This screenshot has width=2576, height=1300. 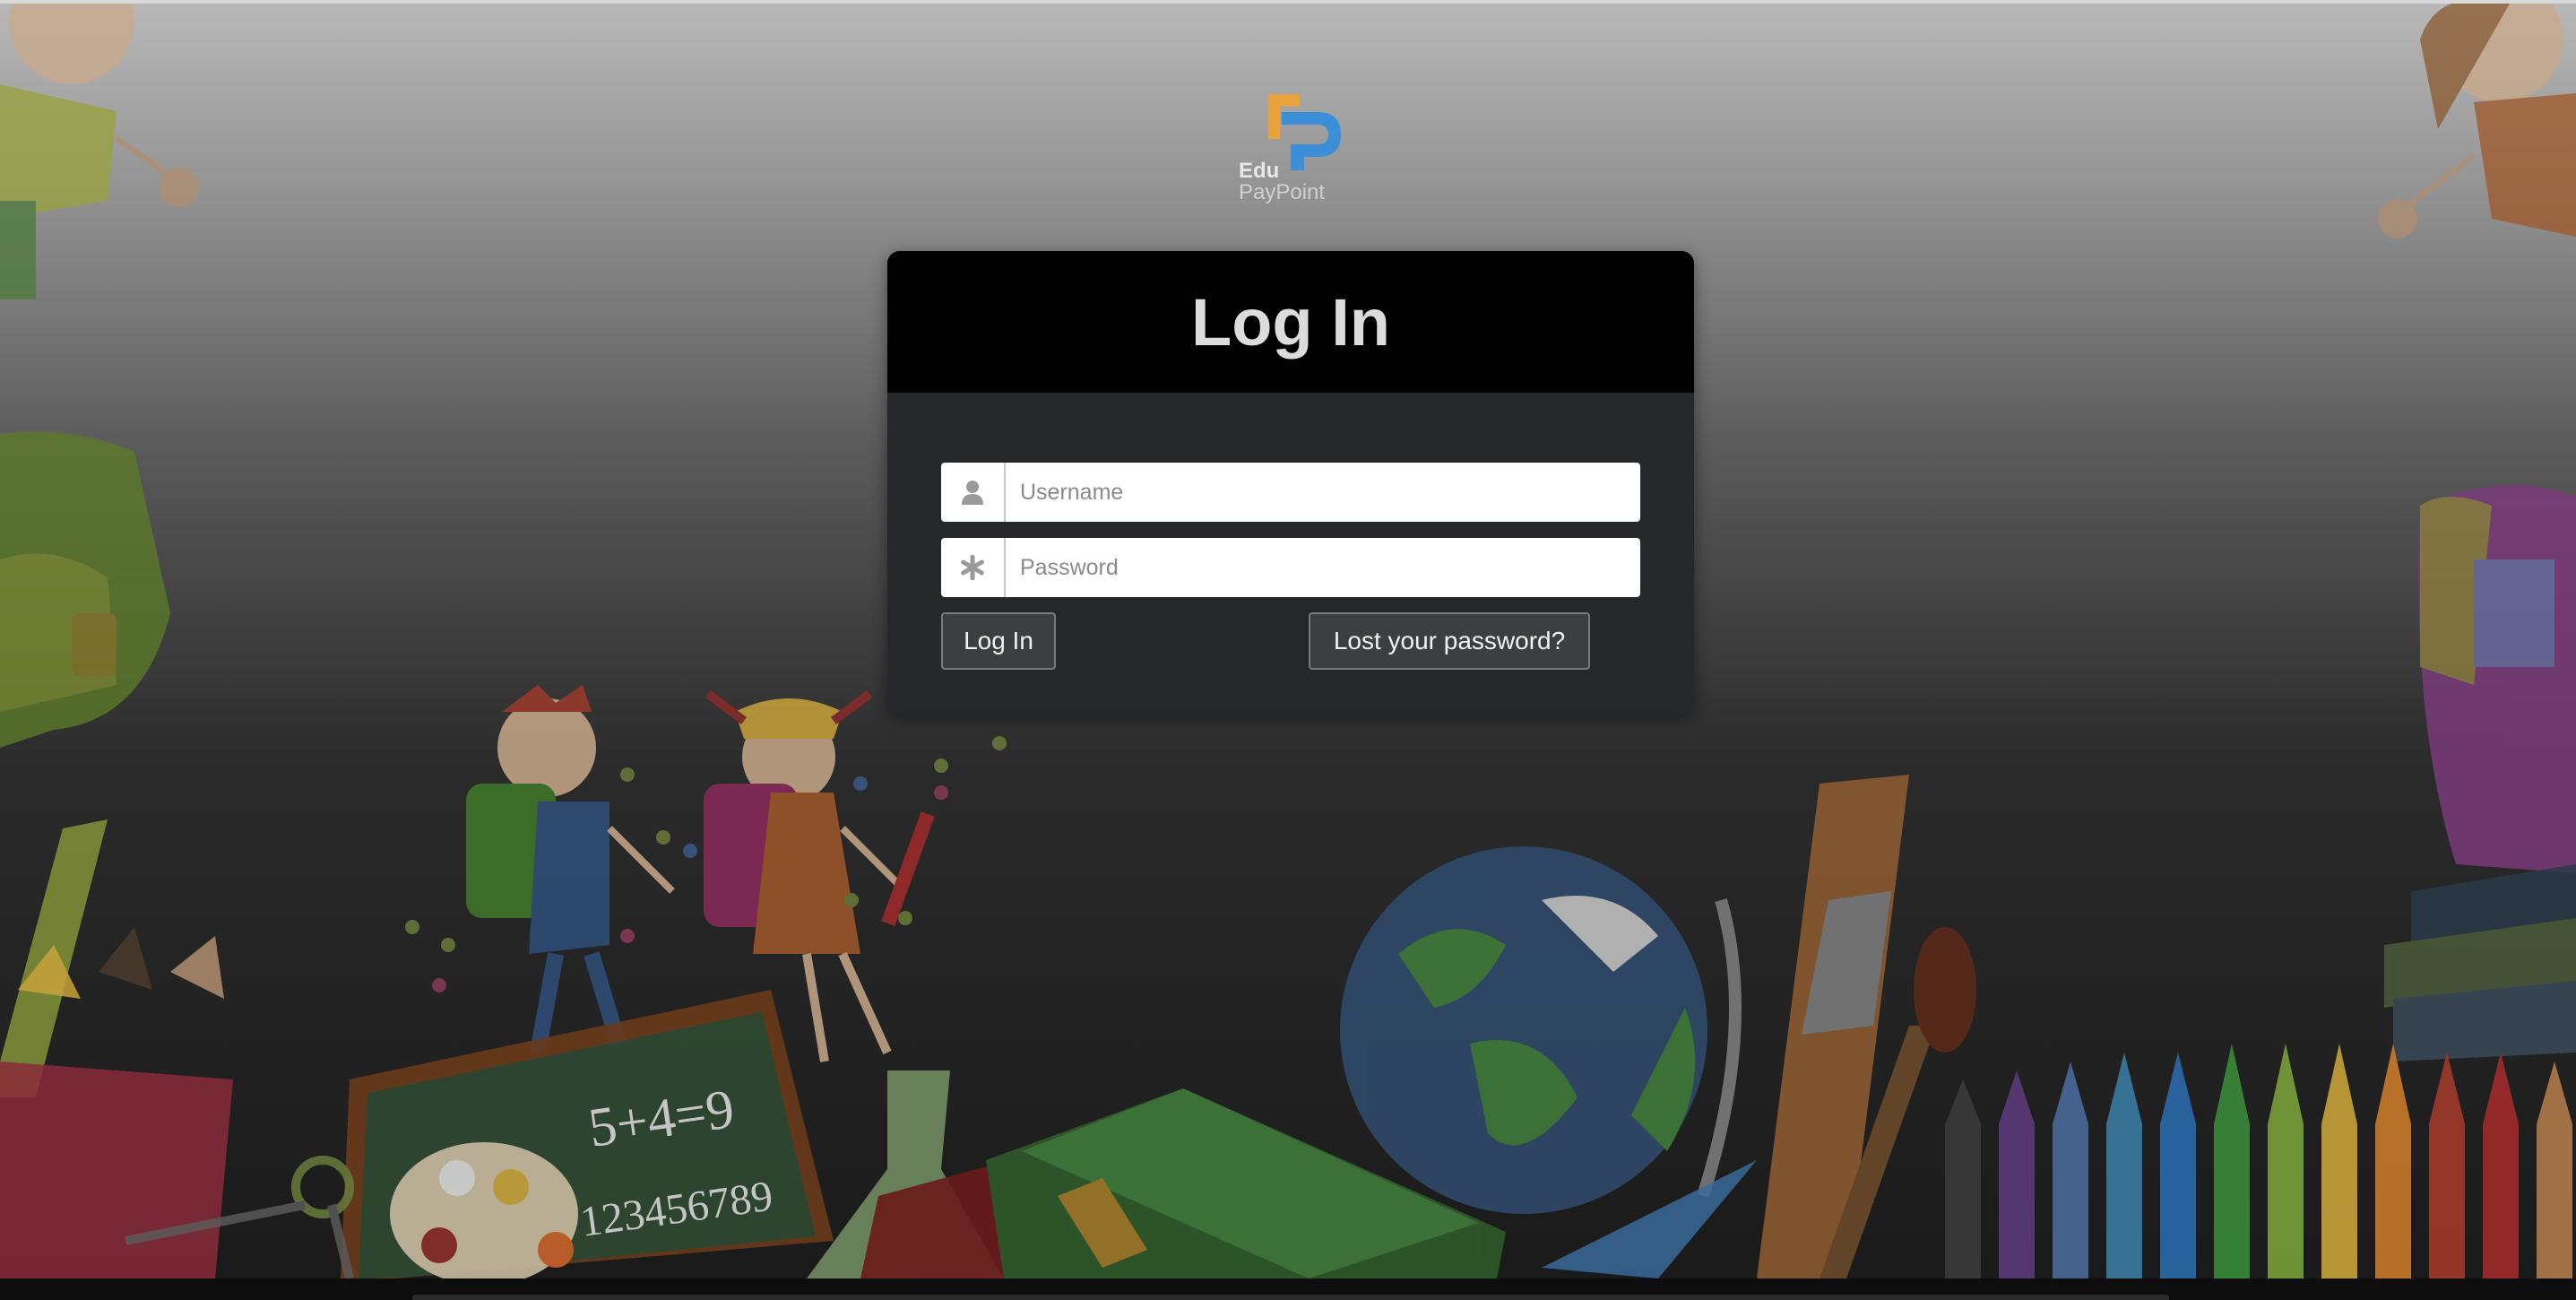 I want to click on globe-illustration, so click(x=1541, y=1030).